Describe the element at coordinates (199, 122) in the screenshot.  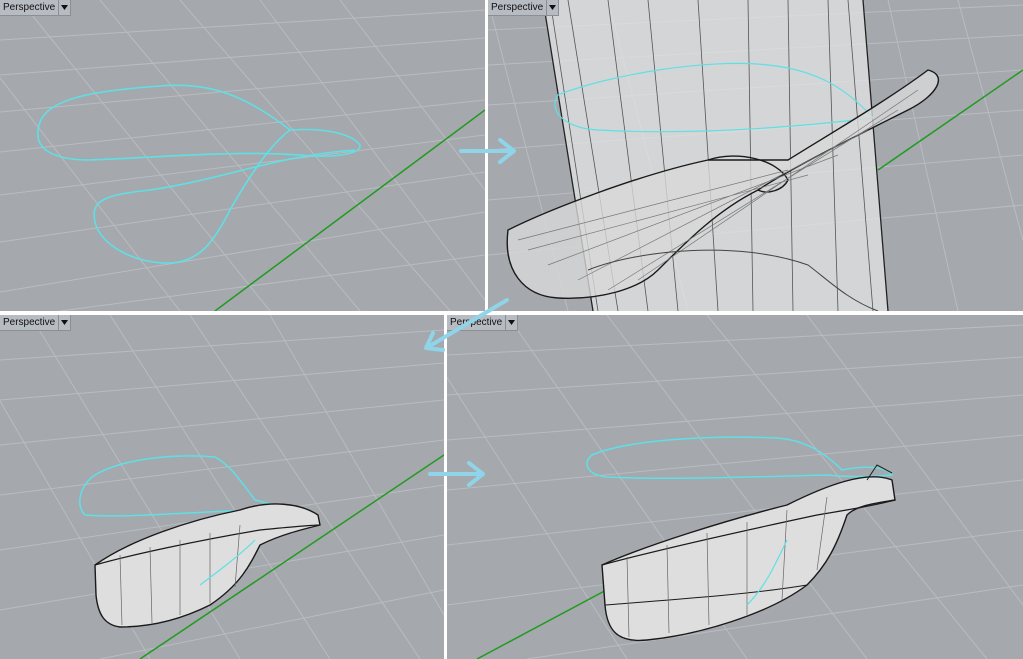
I see `top-curve` at that location.